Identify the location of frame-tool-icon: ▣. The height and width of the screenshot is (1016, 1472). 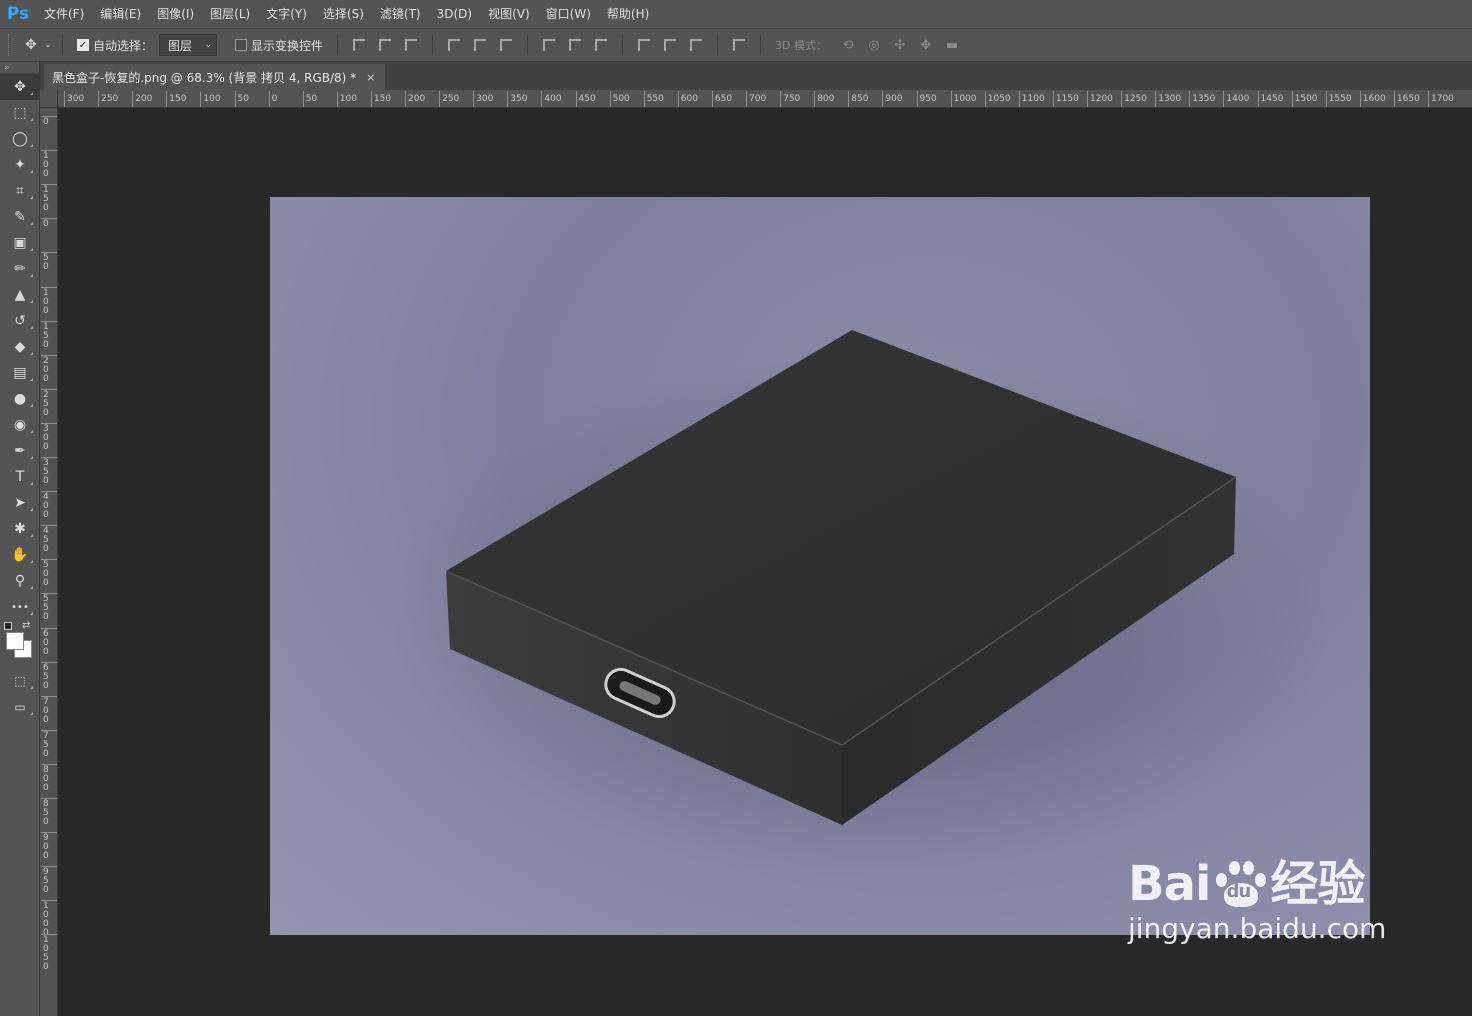
(20, 243).